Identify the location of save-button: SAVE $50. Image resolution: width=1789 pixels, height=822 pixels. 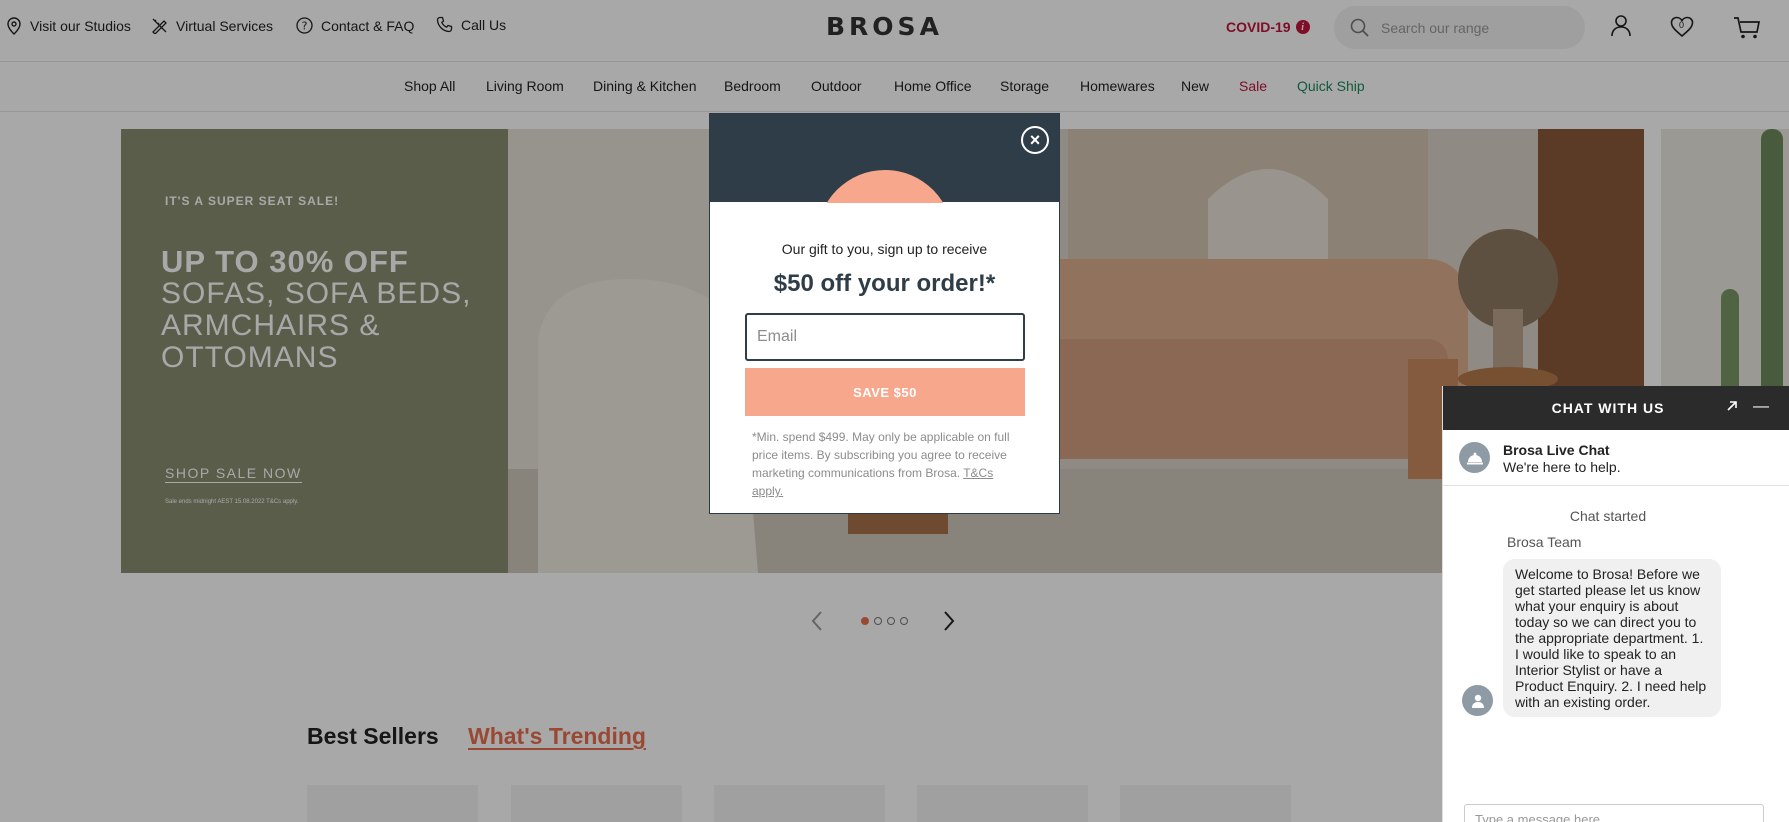
(885, 392).